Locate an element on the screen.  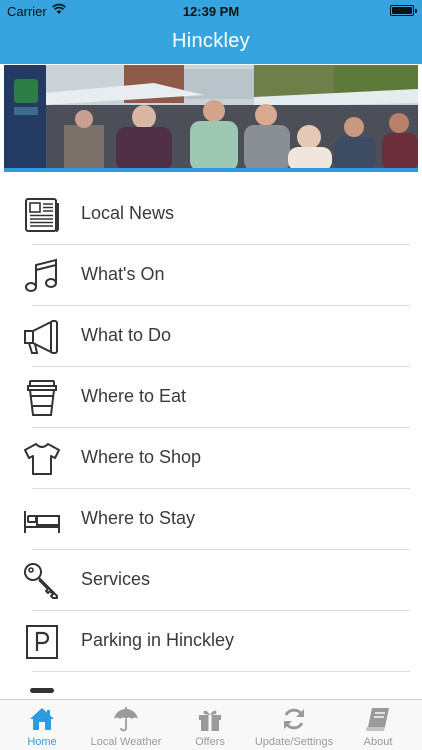
menu-item-parking: Parking in Hinckley is located at coordinates (211, 641).